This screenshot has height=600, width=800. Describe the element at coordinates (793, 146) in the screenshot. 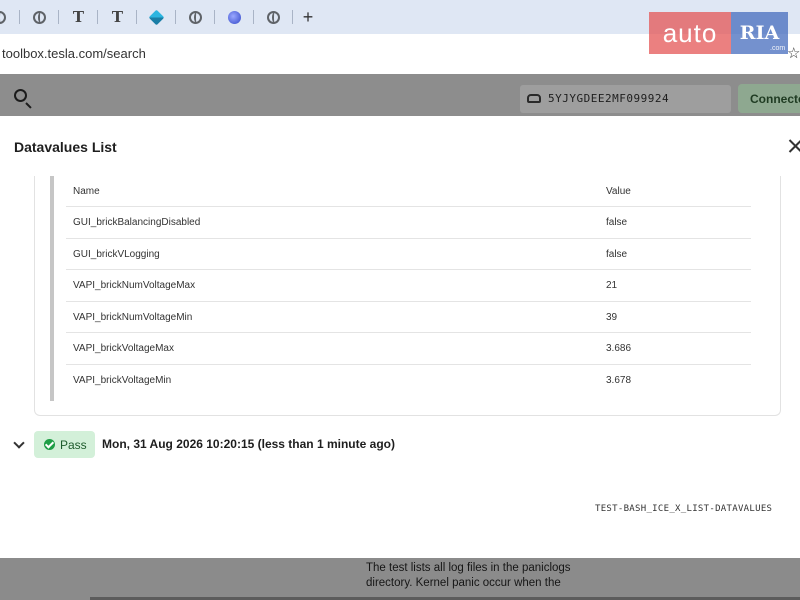

I see `close-icon` at that location.